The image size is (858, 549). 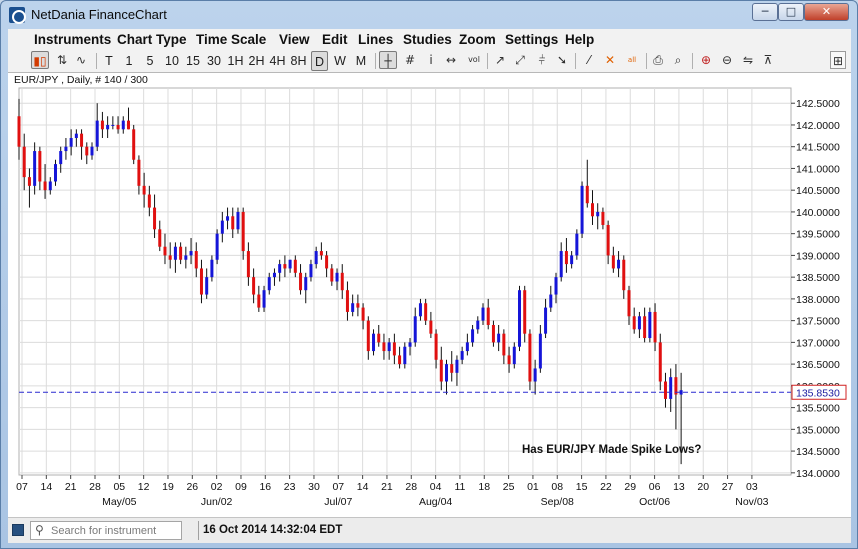 I want to click on print-icon: ⎙, so click(x=658, y=60).